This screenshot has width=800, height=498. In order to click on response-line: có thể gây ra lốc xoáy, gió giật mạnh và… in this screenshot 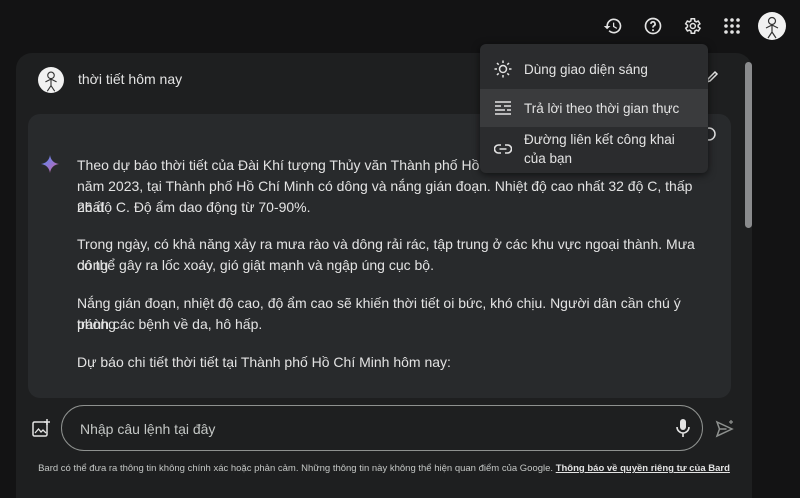, I will do `click(255, 265)`.